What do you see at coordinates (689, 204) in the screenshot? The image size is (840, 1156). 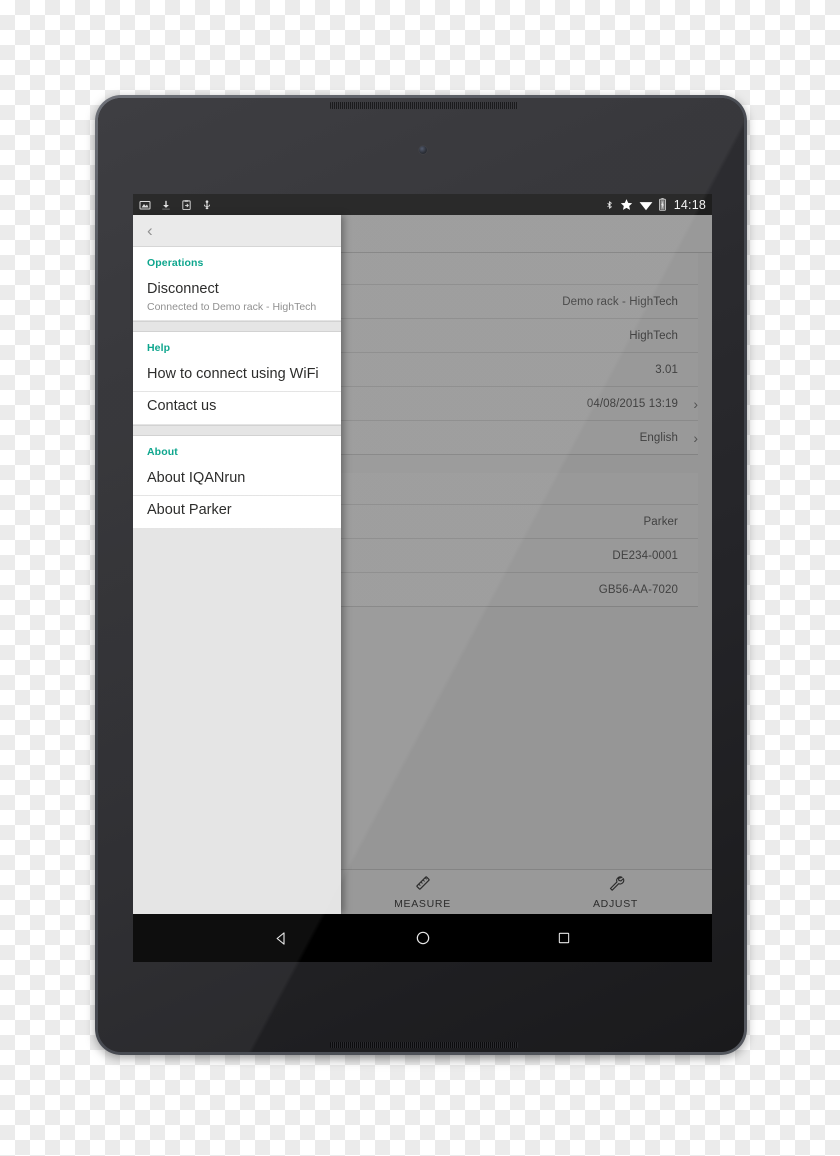 I see `status-bar-time: 14:18` at bounding box center [689, 204].